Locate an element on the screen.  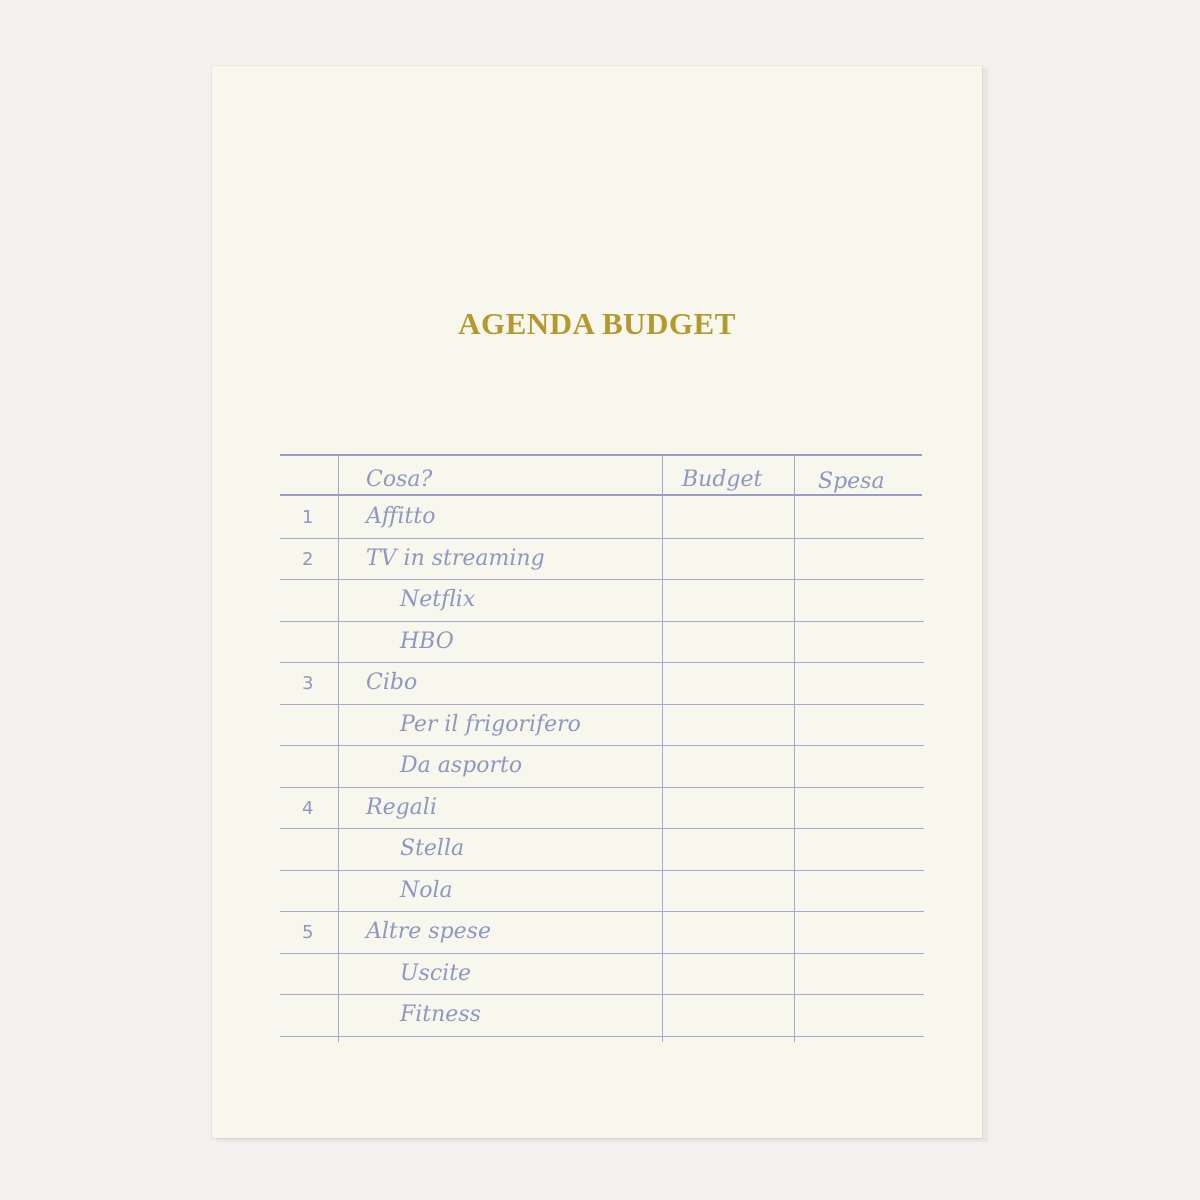
row-subitem-label: Uscite is located at coordinates (436, 973).